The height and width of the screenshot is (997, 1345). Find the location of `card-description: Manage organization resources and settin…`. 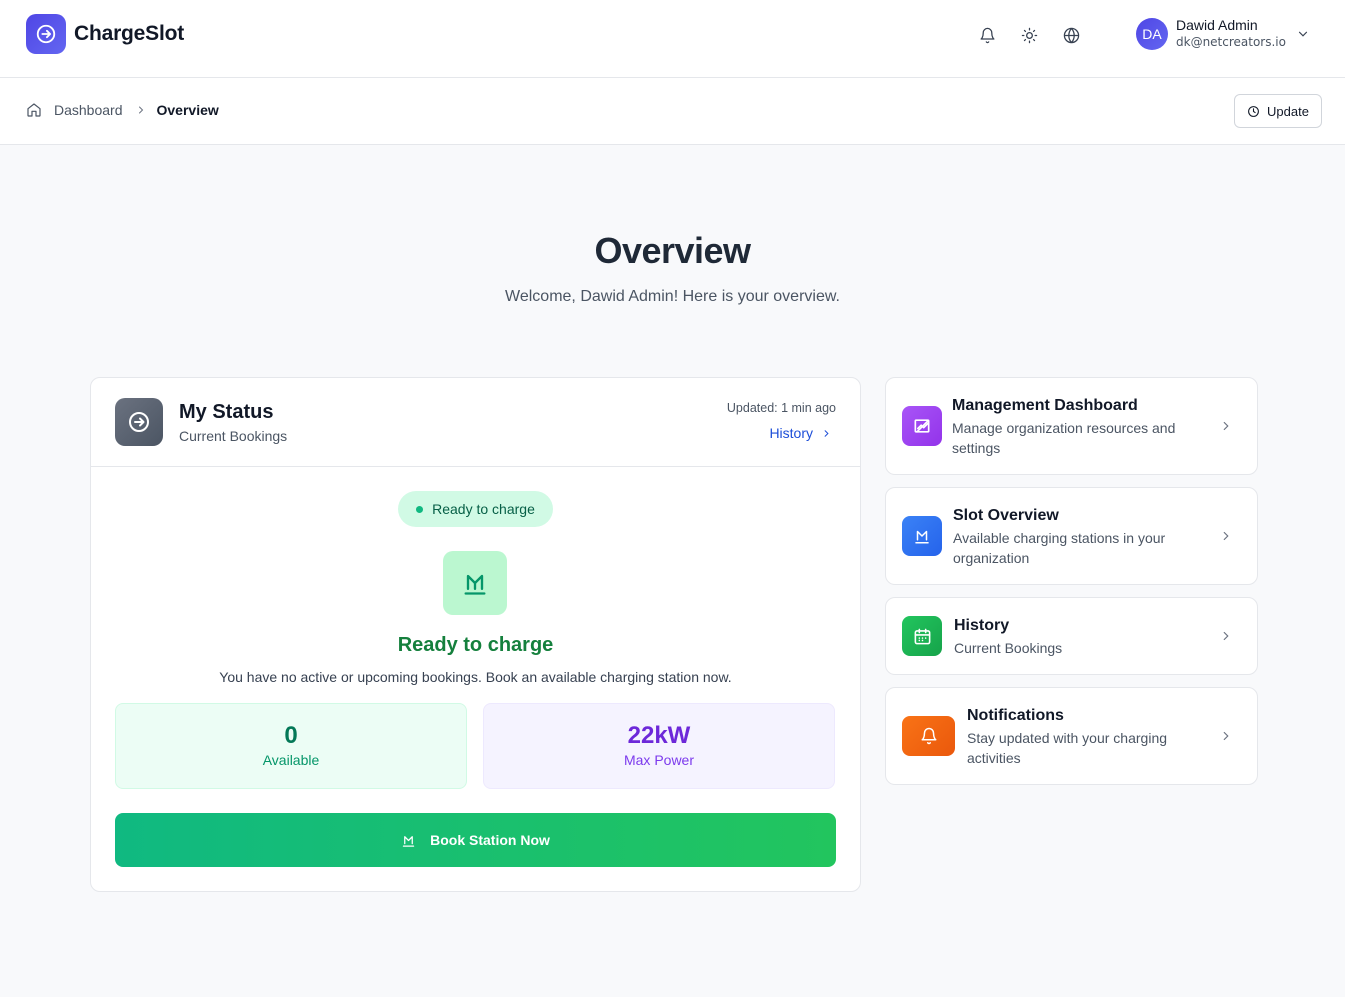

card-description: Manage organization resources and settin… is located at coordinates (1064, 438).